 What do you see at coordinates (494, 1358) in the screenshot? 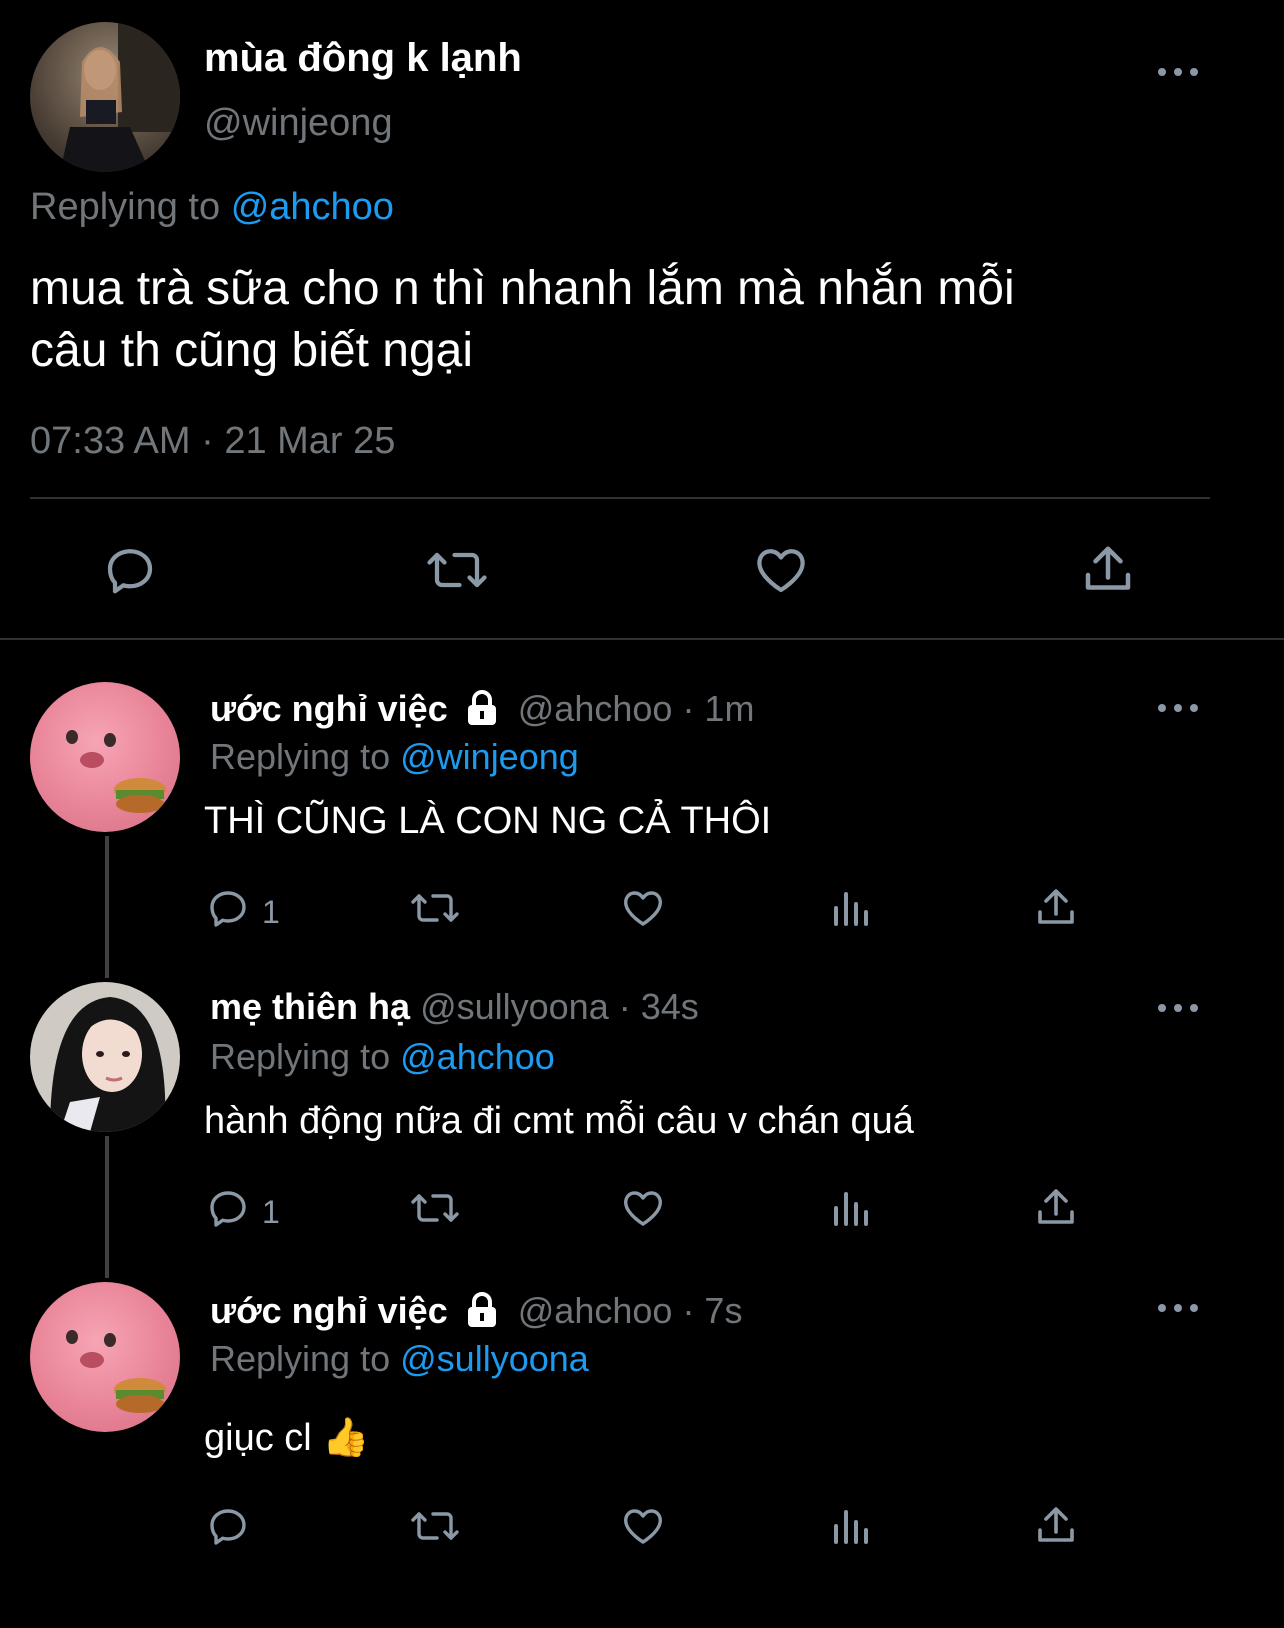
I see `replying-to-handle: @sullyoona` at bounding box center [494, 1358].